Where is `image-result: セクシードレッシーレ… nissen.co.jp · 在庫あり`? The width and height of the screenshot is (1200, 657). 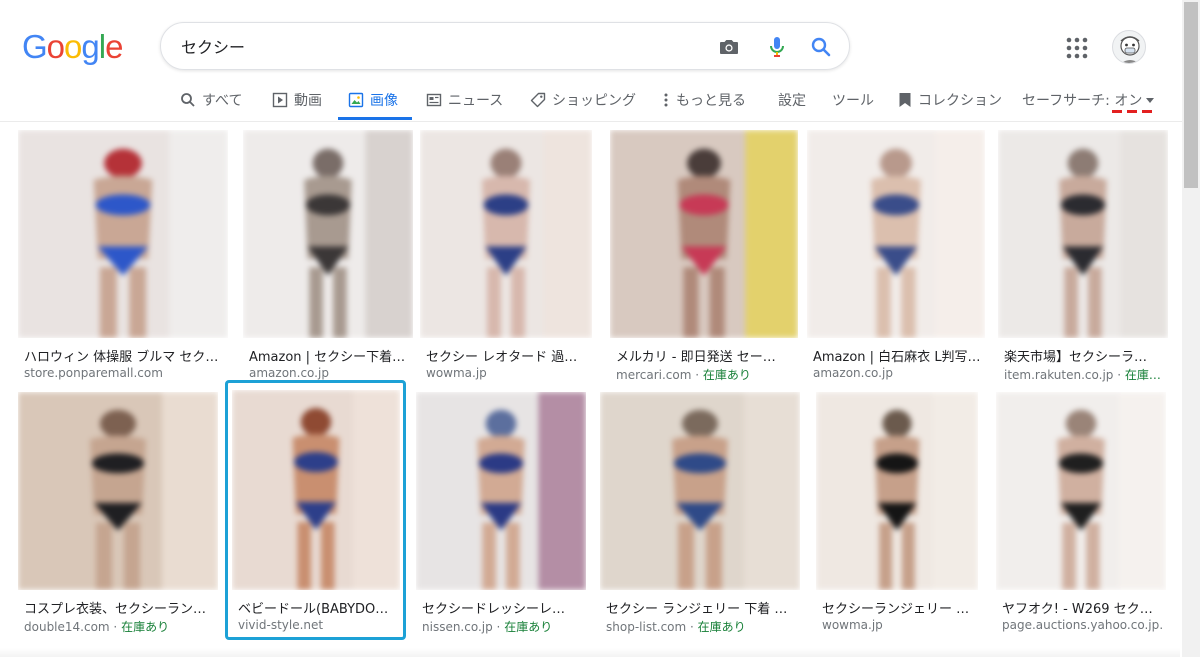
image-result: セクシードレッシーレ… nissen.co.jp · 在庫あり is located at coordinates (501, 515).